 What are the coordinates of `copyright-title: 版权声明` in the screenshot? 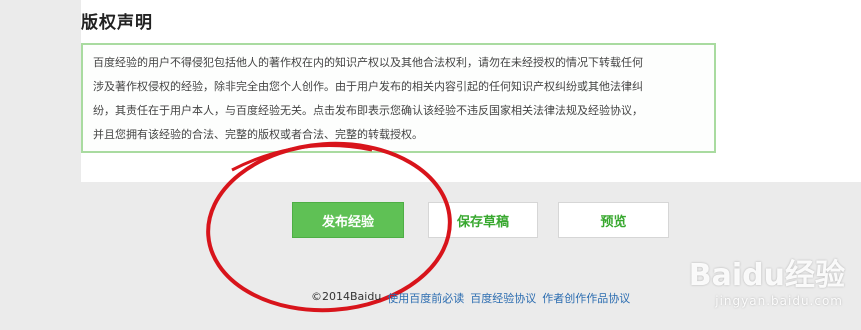 It's located at (117, 23).